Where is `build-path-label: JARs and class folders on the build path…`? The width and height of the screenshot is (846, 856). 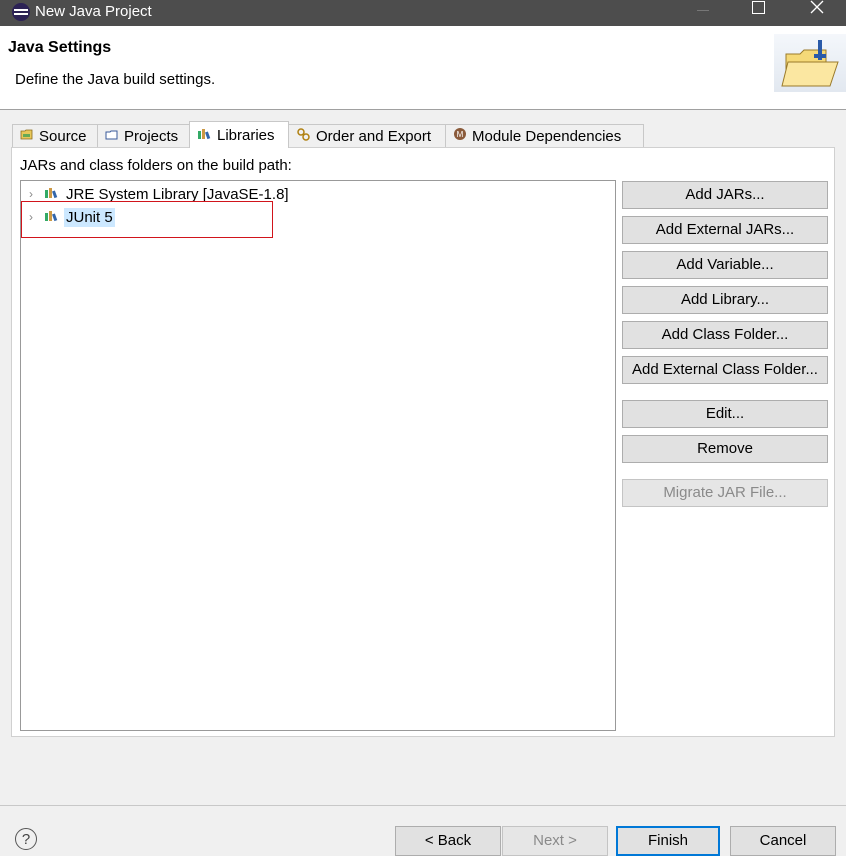 build-path-label: JARs and class folders on the build path… is located at coordinates (156, 165).